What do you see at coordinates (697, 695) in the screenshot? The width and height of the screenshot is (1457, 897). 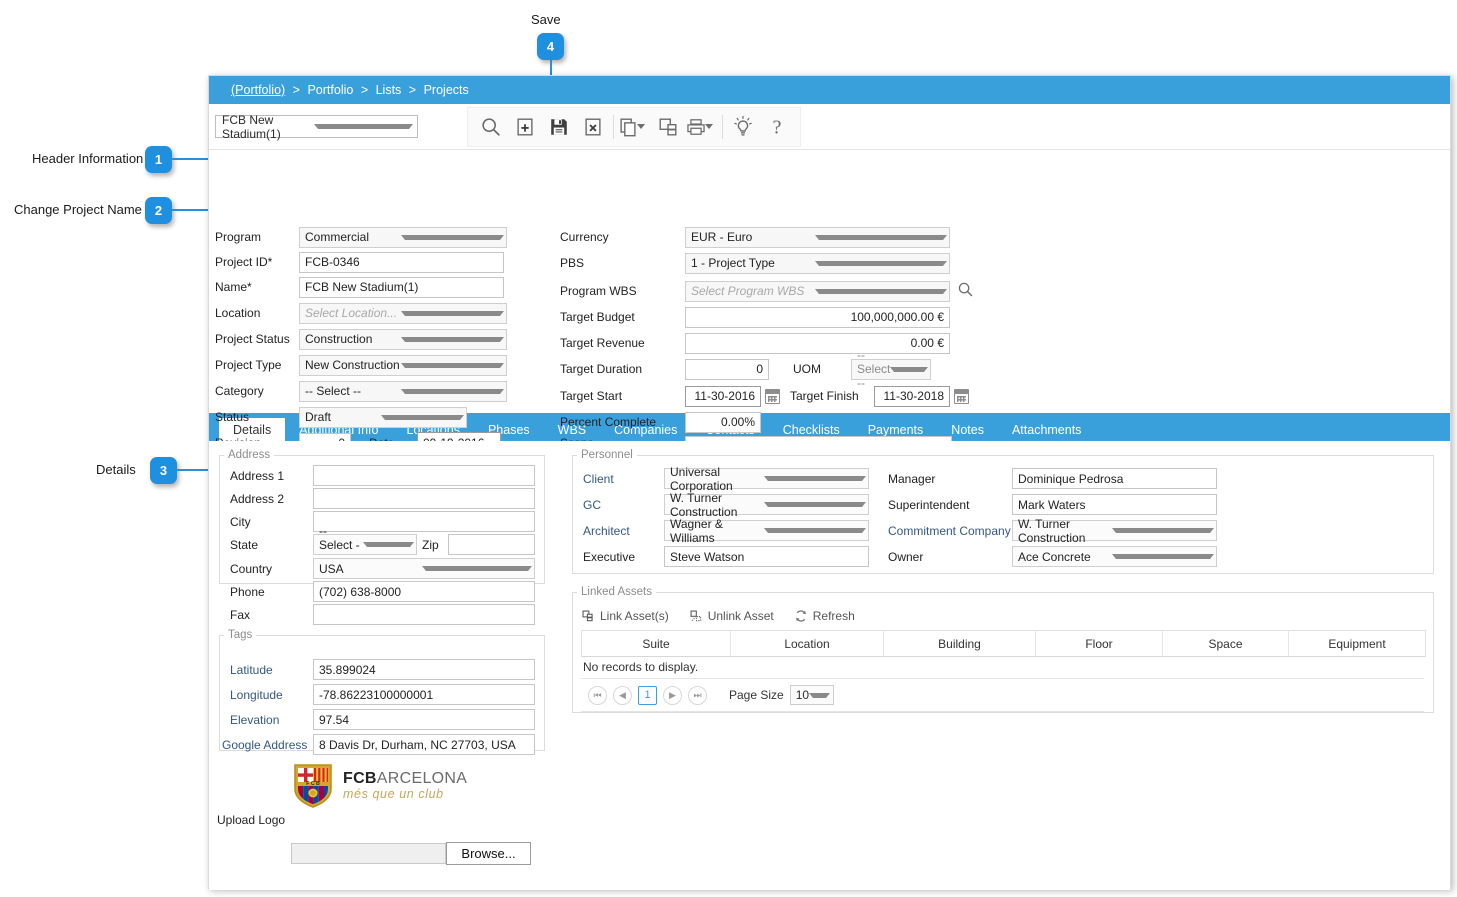 I see `pager-last-button: ⏭` at bounding box center [697, 695].